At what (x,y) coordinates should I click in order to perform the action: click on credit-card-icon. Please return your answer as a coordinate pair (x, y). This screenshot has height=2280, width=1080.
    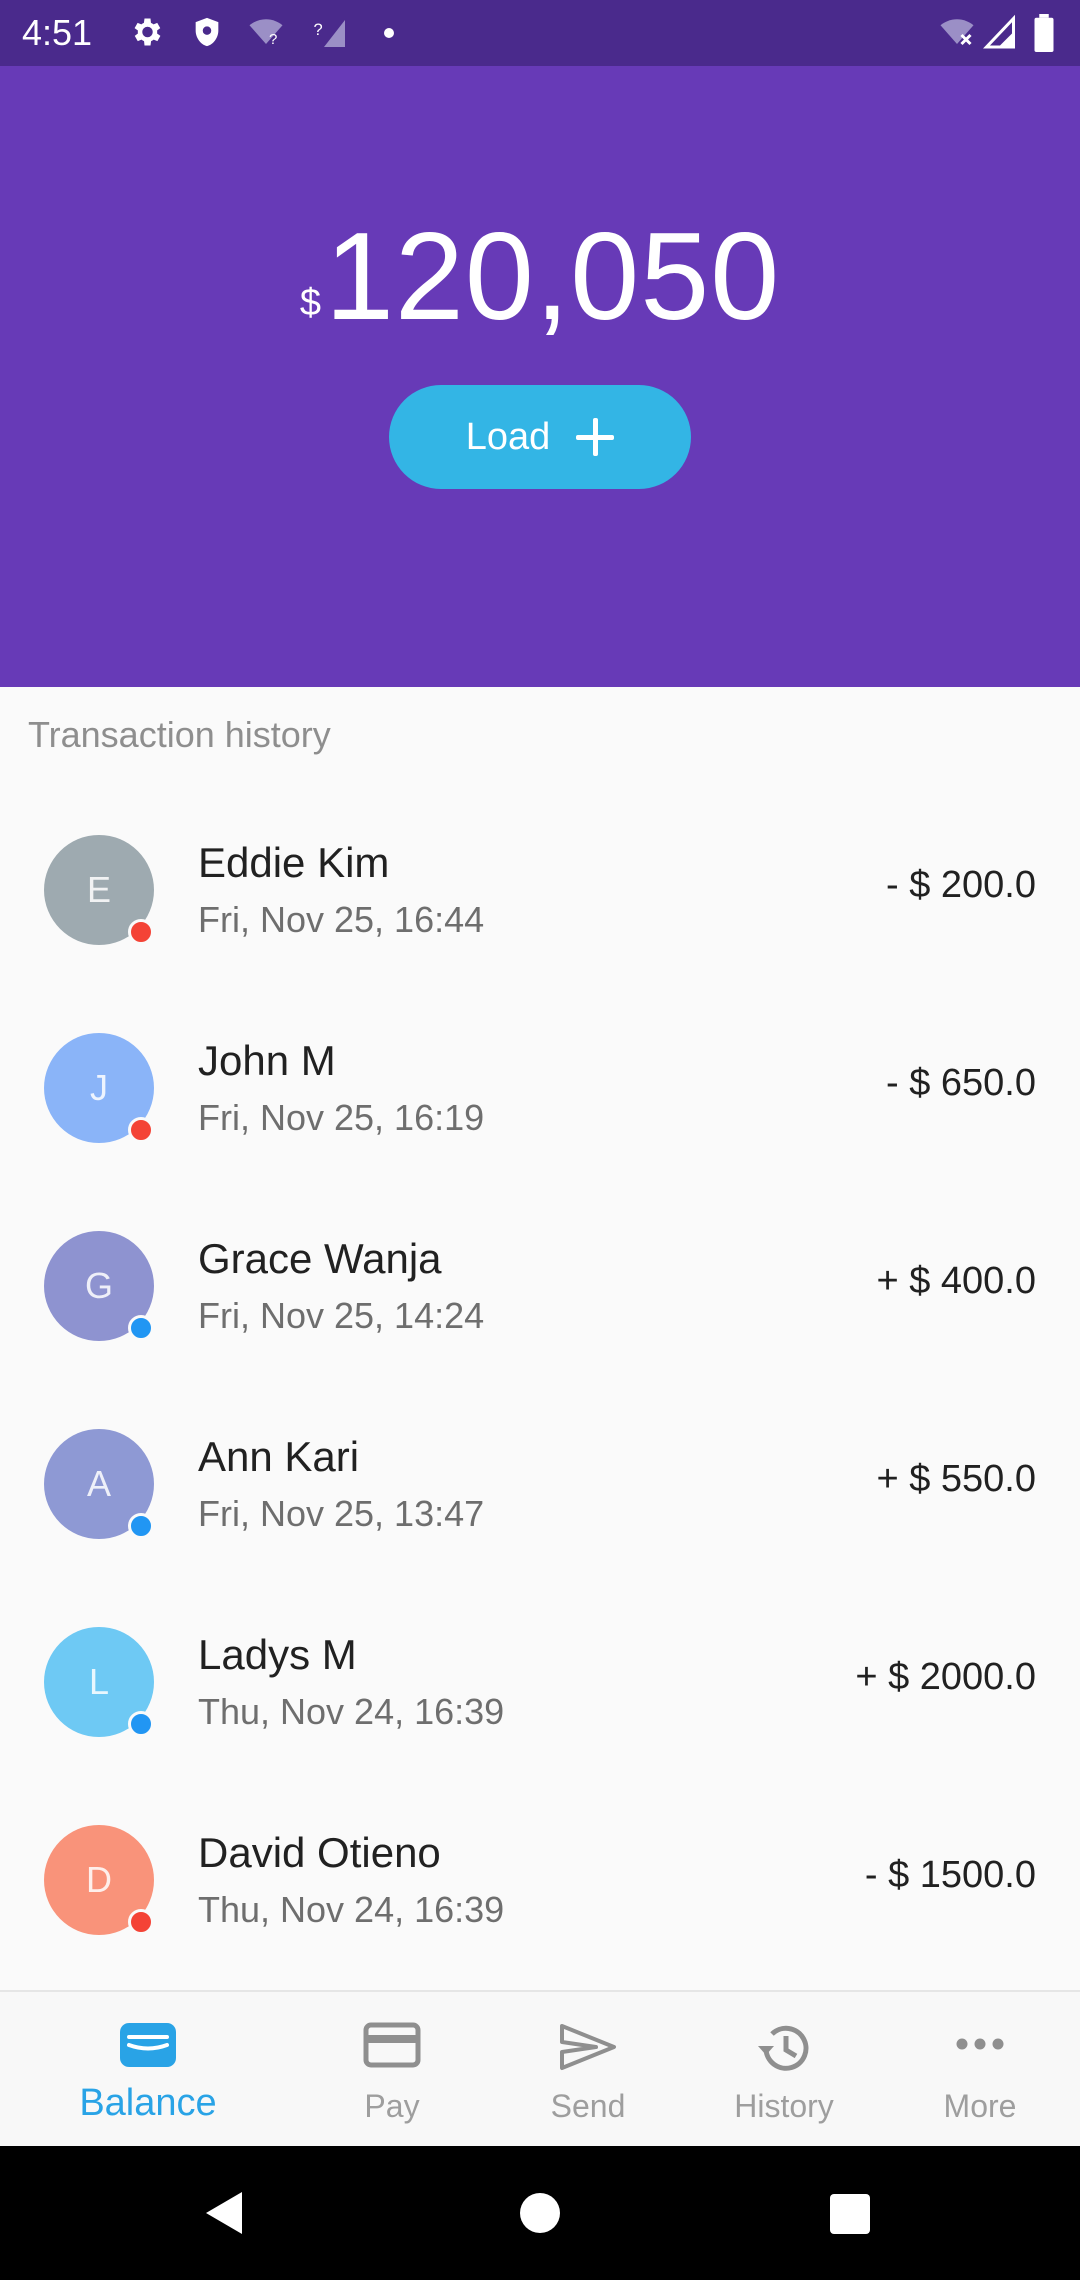
    Looking at the image, I should click on (392, 2045).